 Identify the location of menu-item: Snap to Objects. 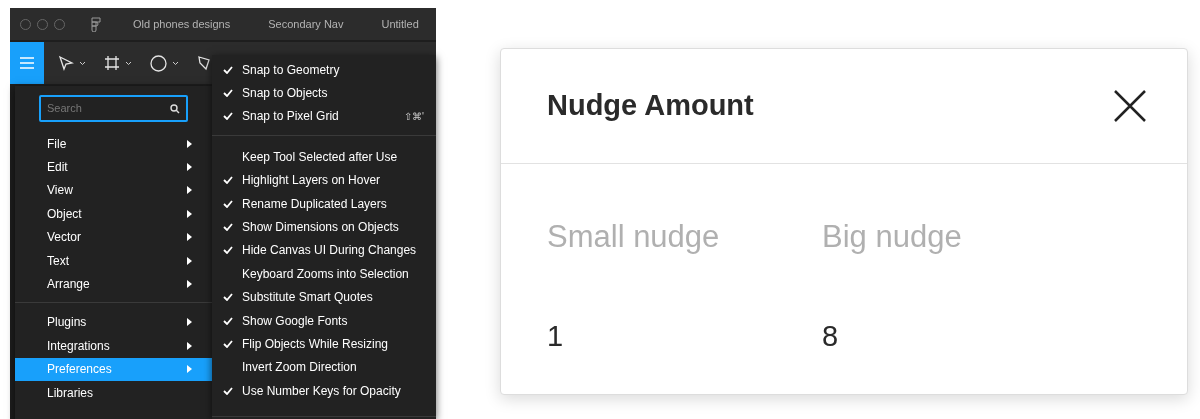
(324, 93).